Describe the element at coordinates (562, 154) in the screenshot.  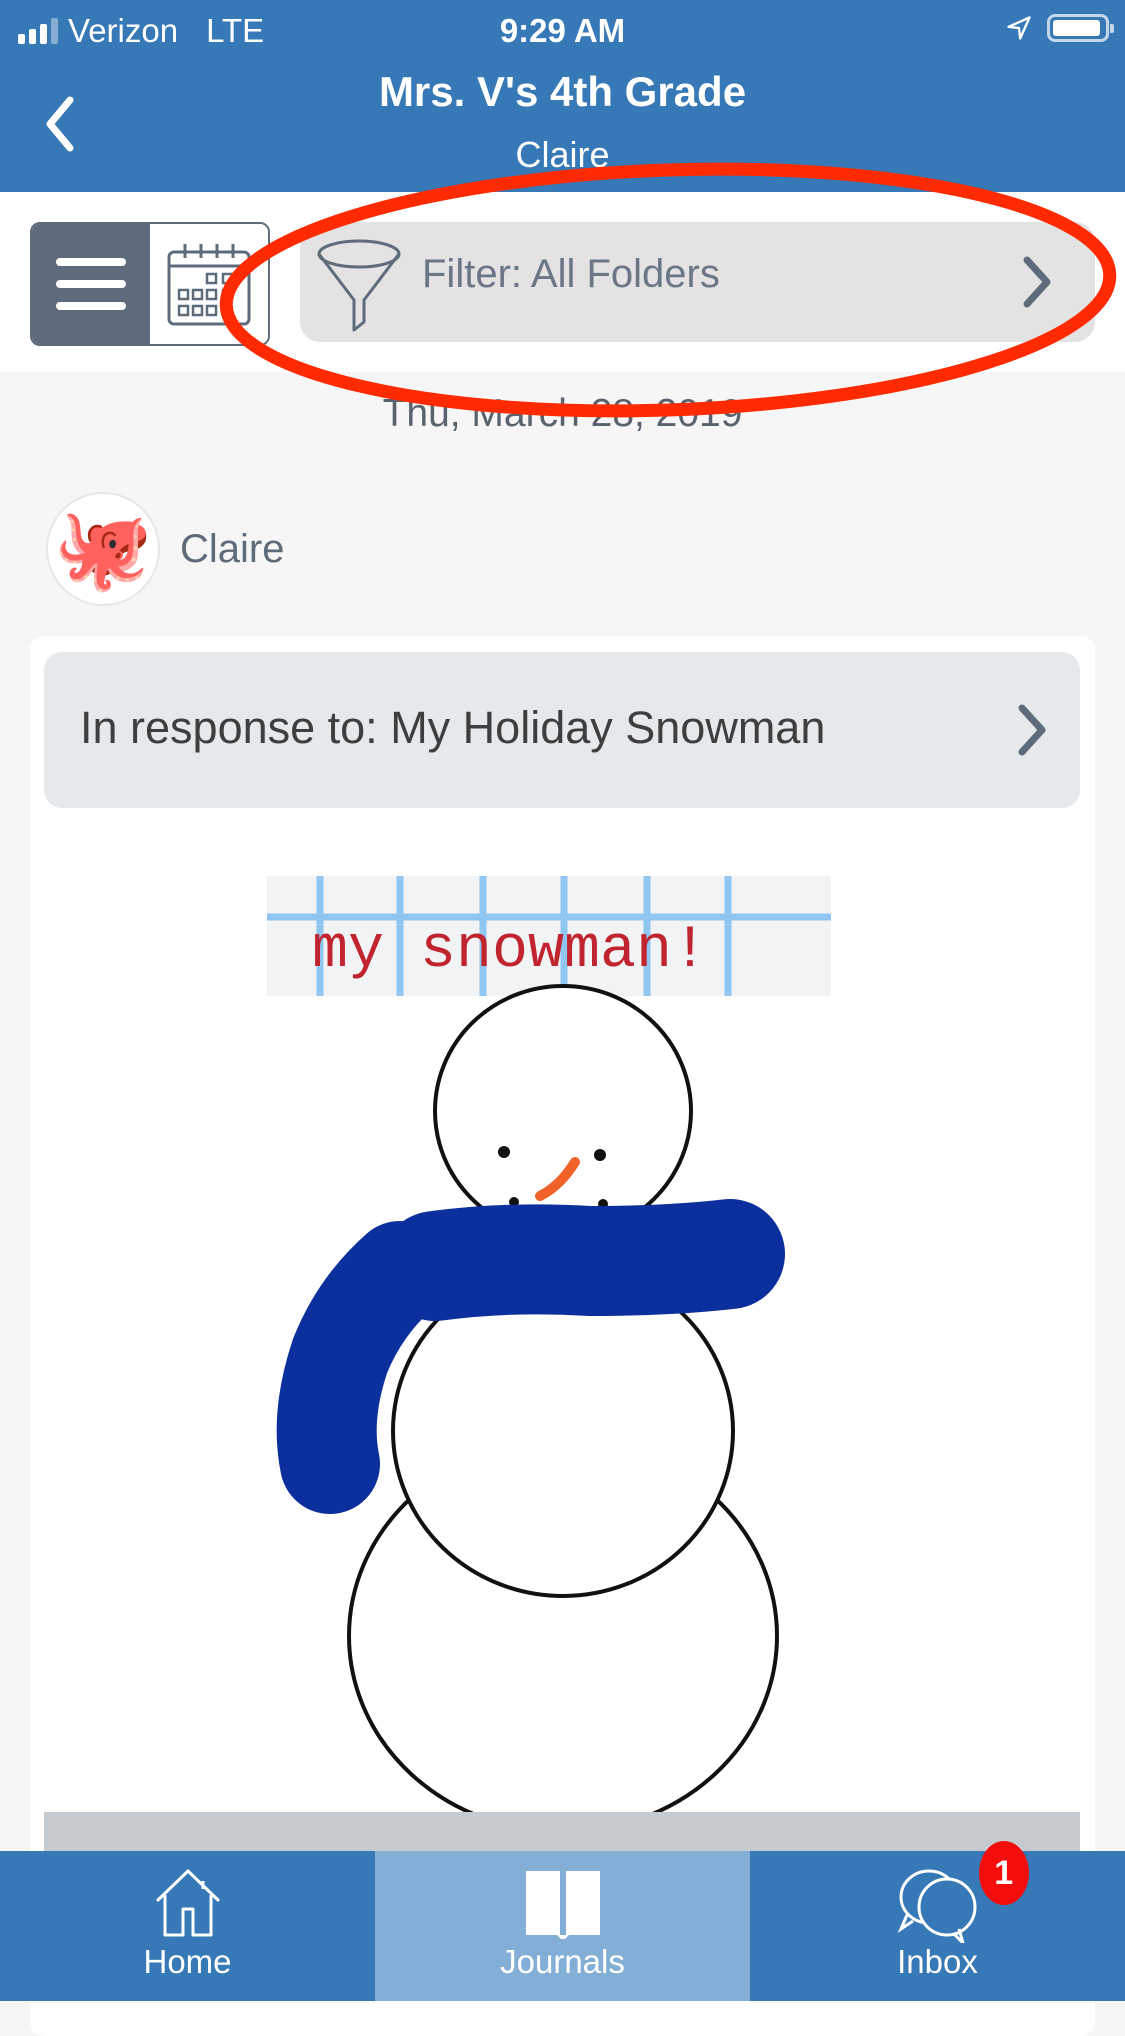
I see `page-subtitle: Claire` at that location.